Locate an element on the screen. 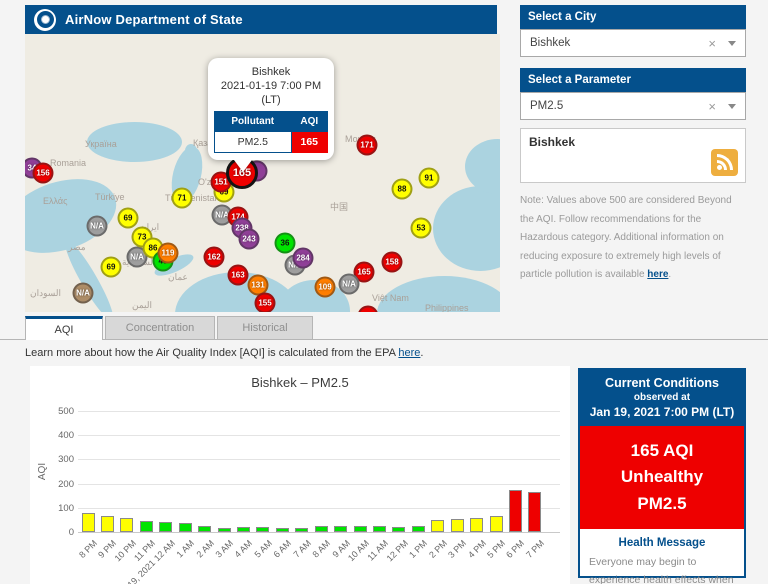  chart-x-tick-label: 10 PM is located at coordinates (125, 551).